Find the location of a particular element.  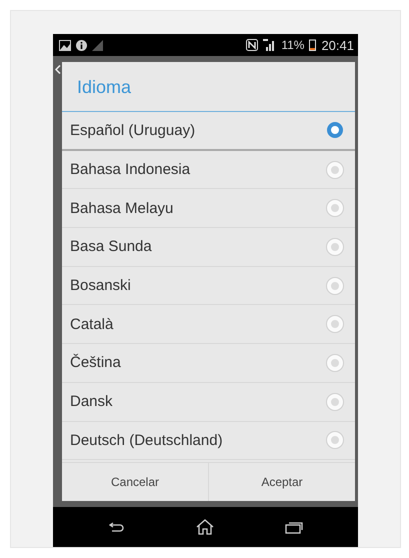

language-option: Bahasa Indonesia is located at coordinates (208, 170).